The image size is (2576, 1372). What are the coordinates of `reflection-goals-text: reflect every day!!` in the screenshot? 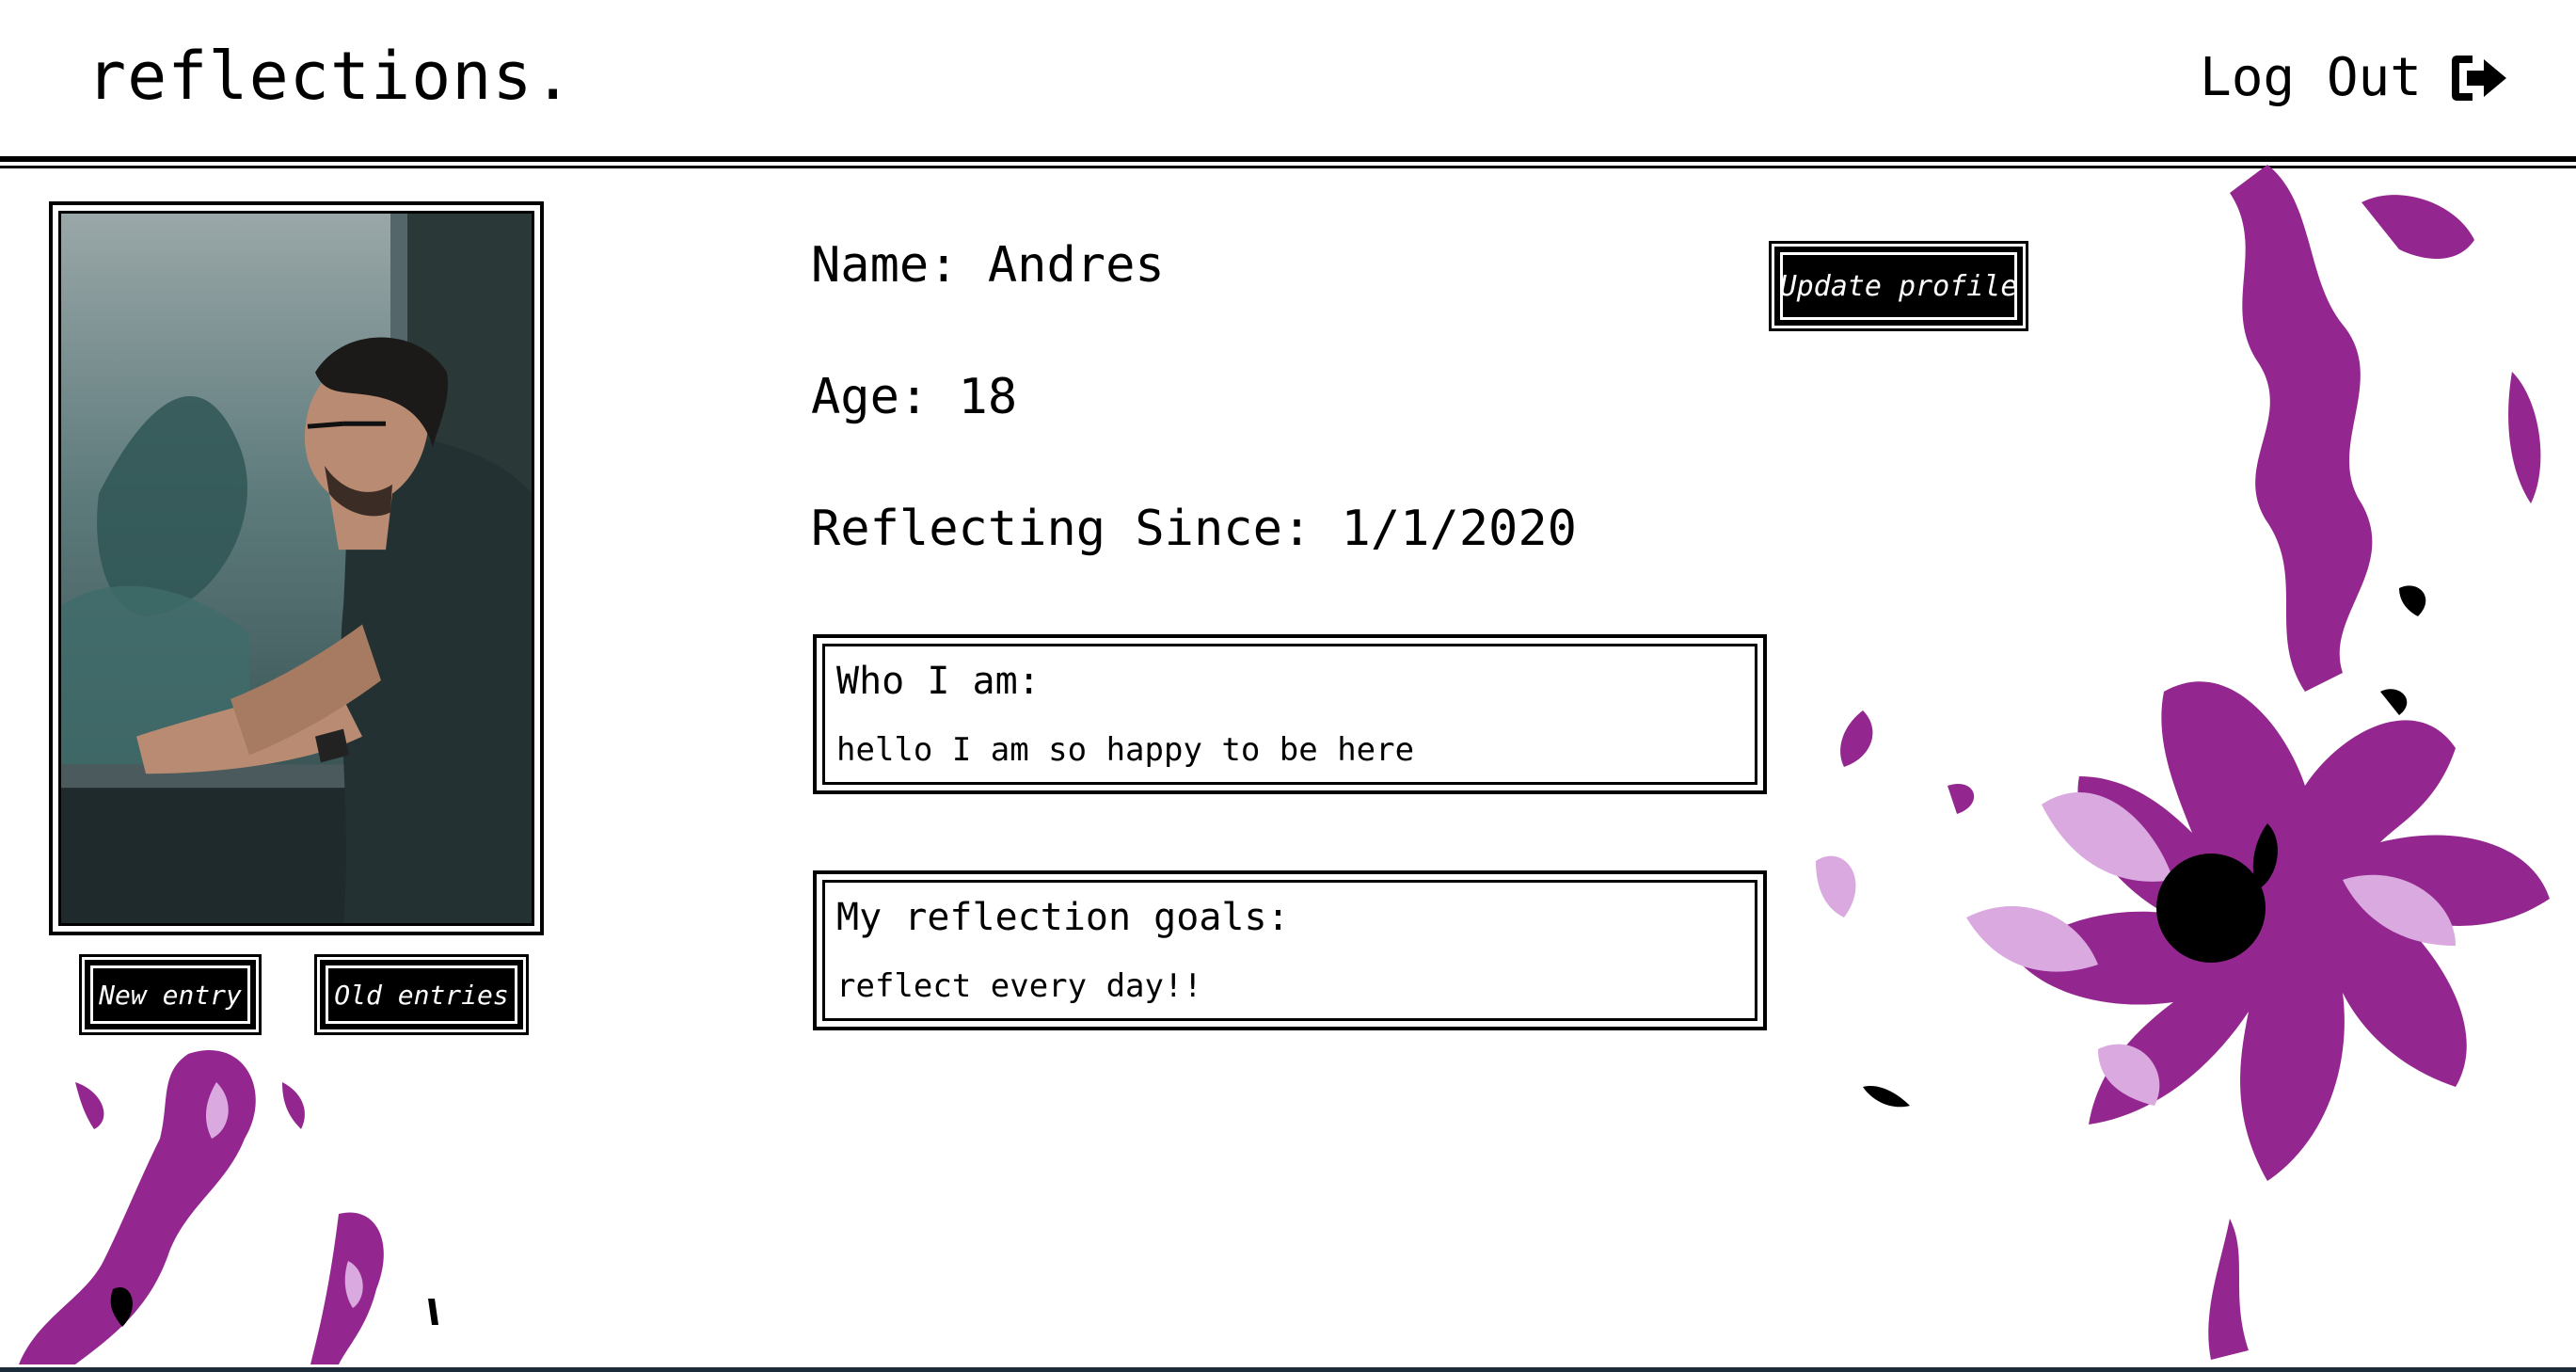 It's located at (1019, 986).